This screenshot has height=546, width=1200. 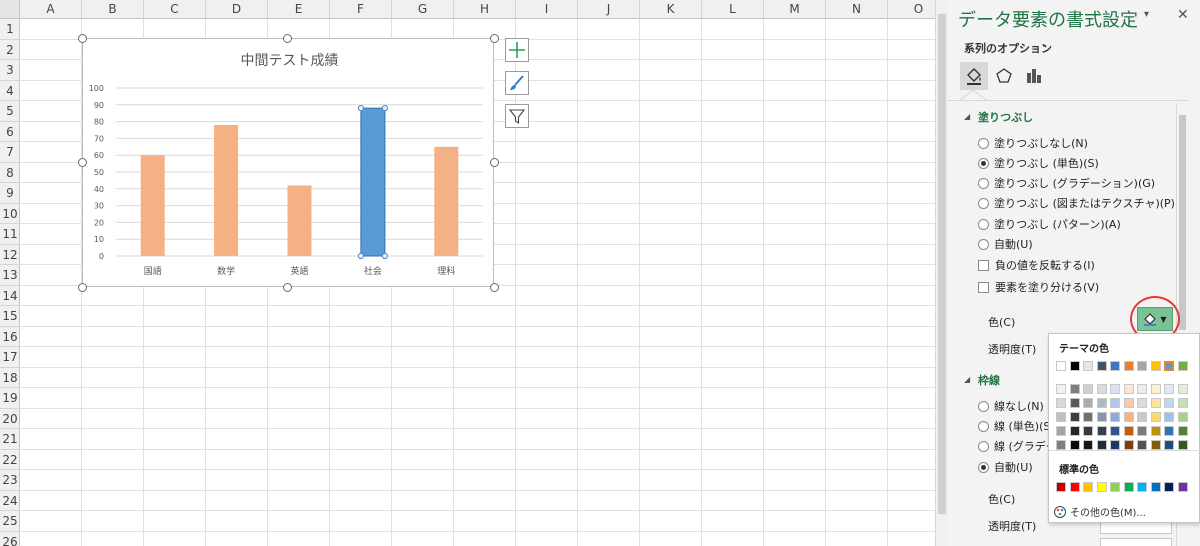 What do you see at coordinates (1044, 44) in the screenshot?
I see `chevron-down-icon: ⌄` at bounding box center [1044, 44].